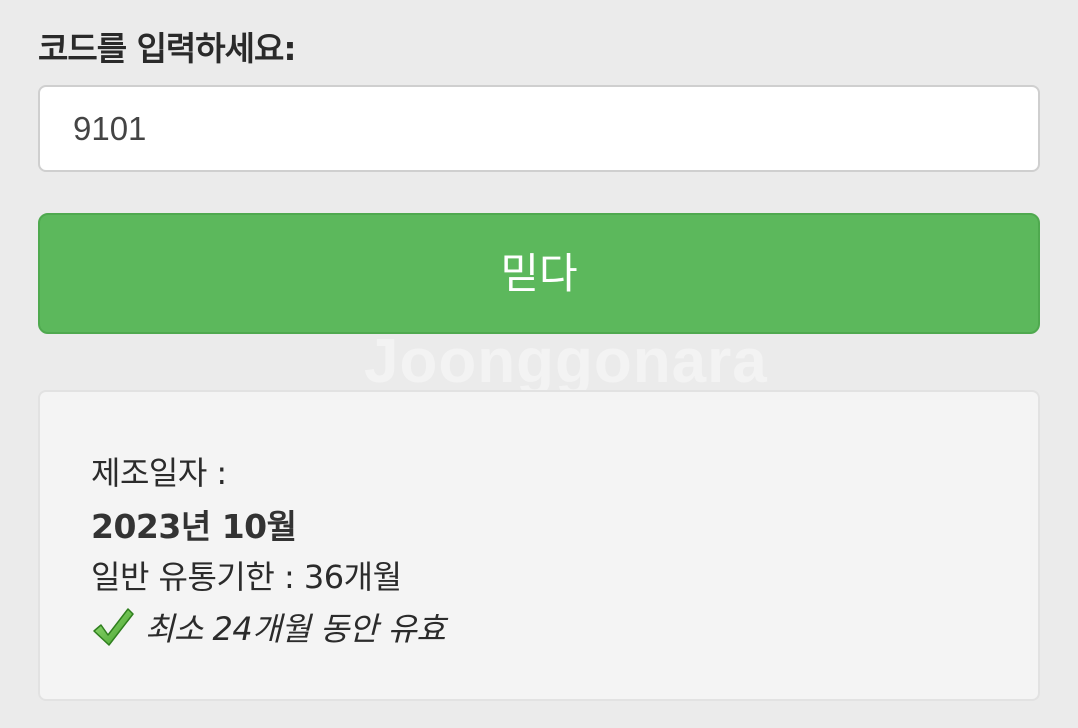  What do you see at coordinates (113, 627) in the screenshot?
I see `checkmark-icon` at bounding box center [113, 627].